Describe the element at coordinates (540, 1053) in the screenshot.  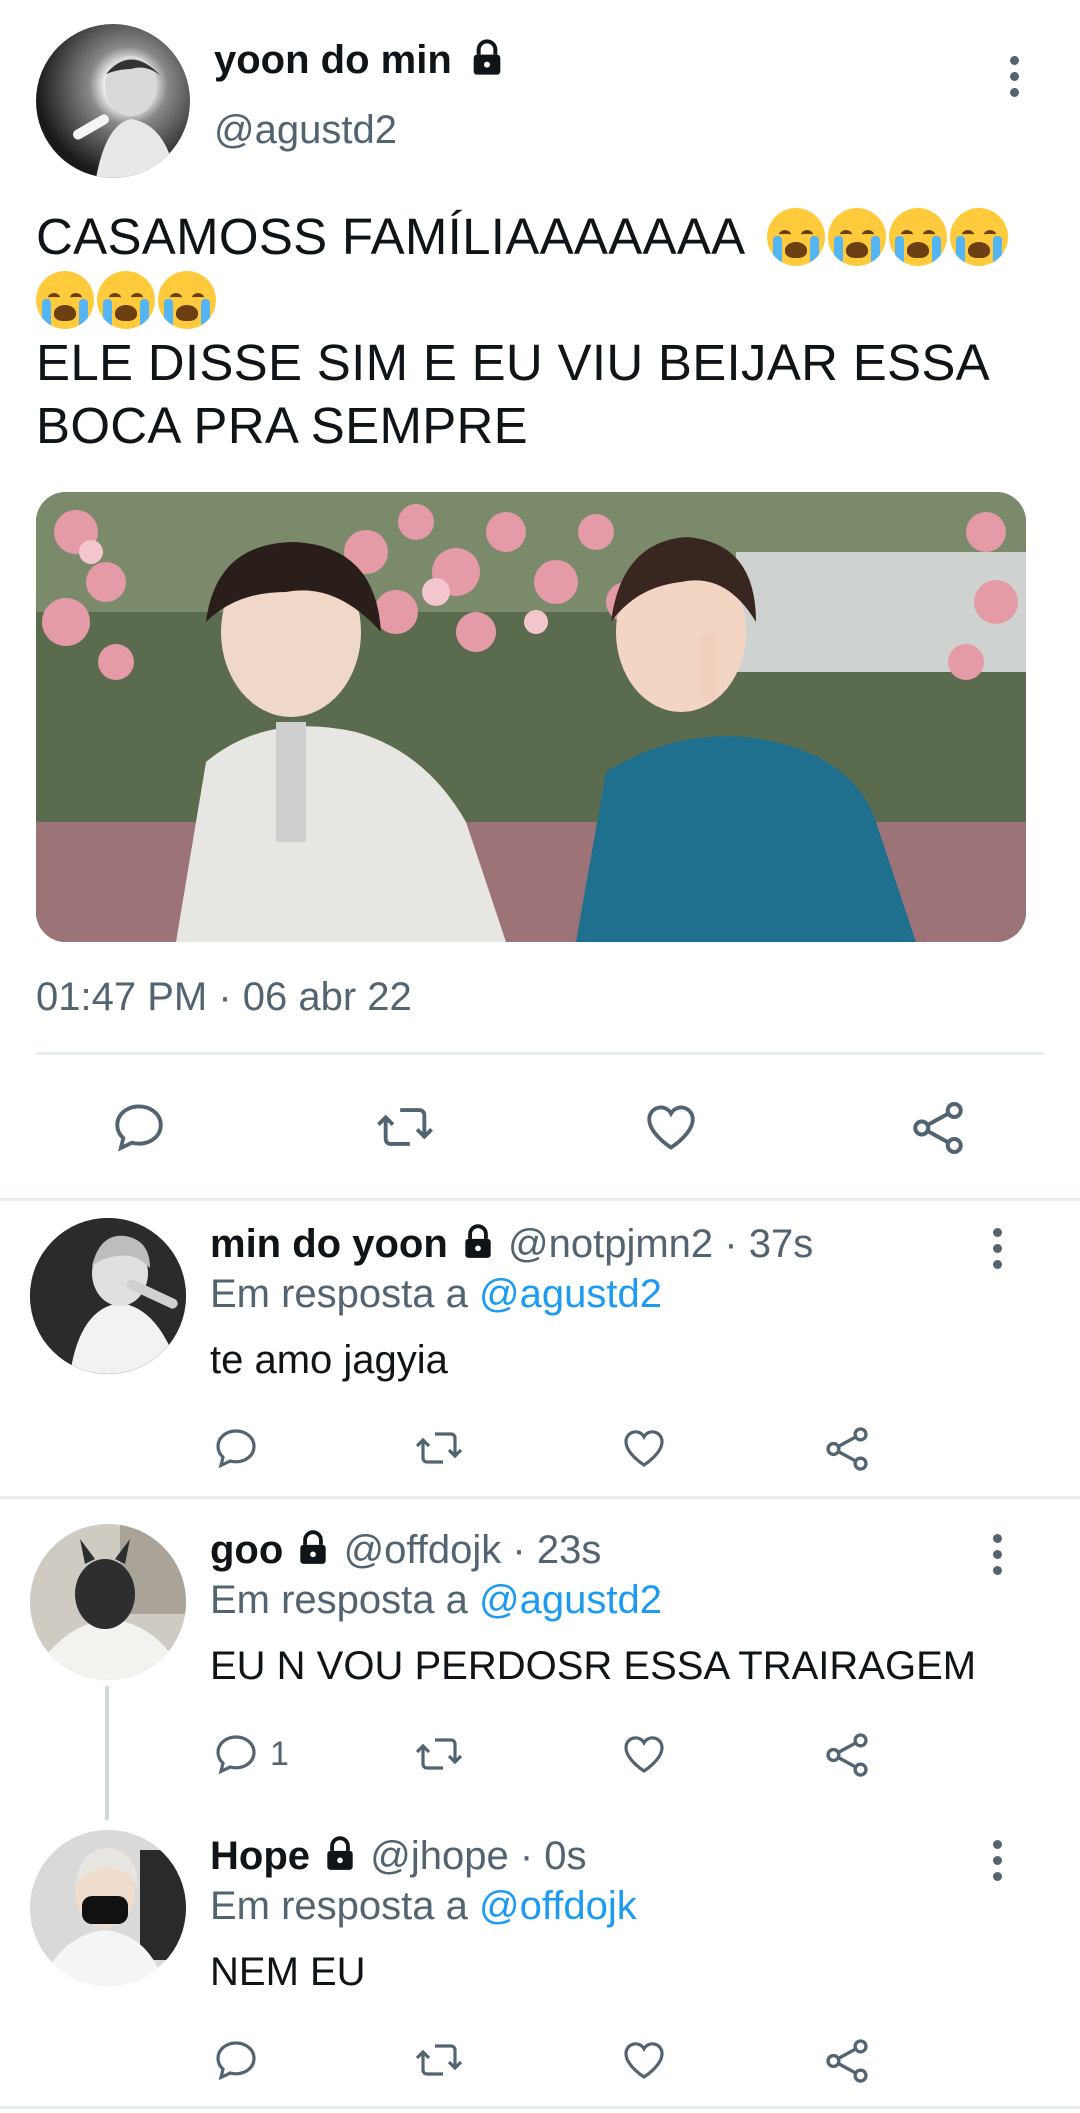
I see `timestamp-divider` at that location.